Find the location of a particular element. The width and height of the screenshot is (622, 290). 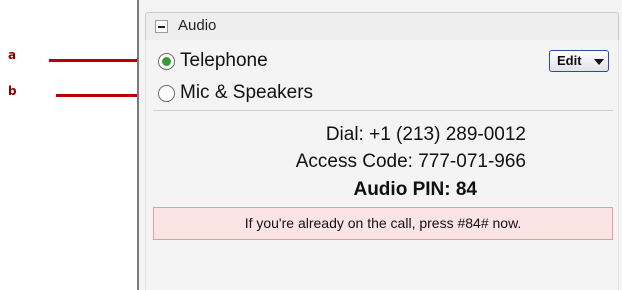

dial-number: Dial: +1 (213) 289-0012 is located at coordinates (425, 134).